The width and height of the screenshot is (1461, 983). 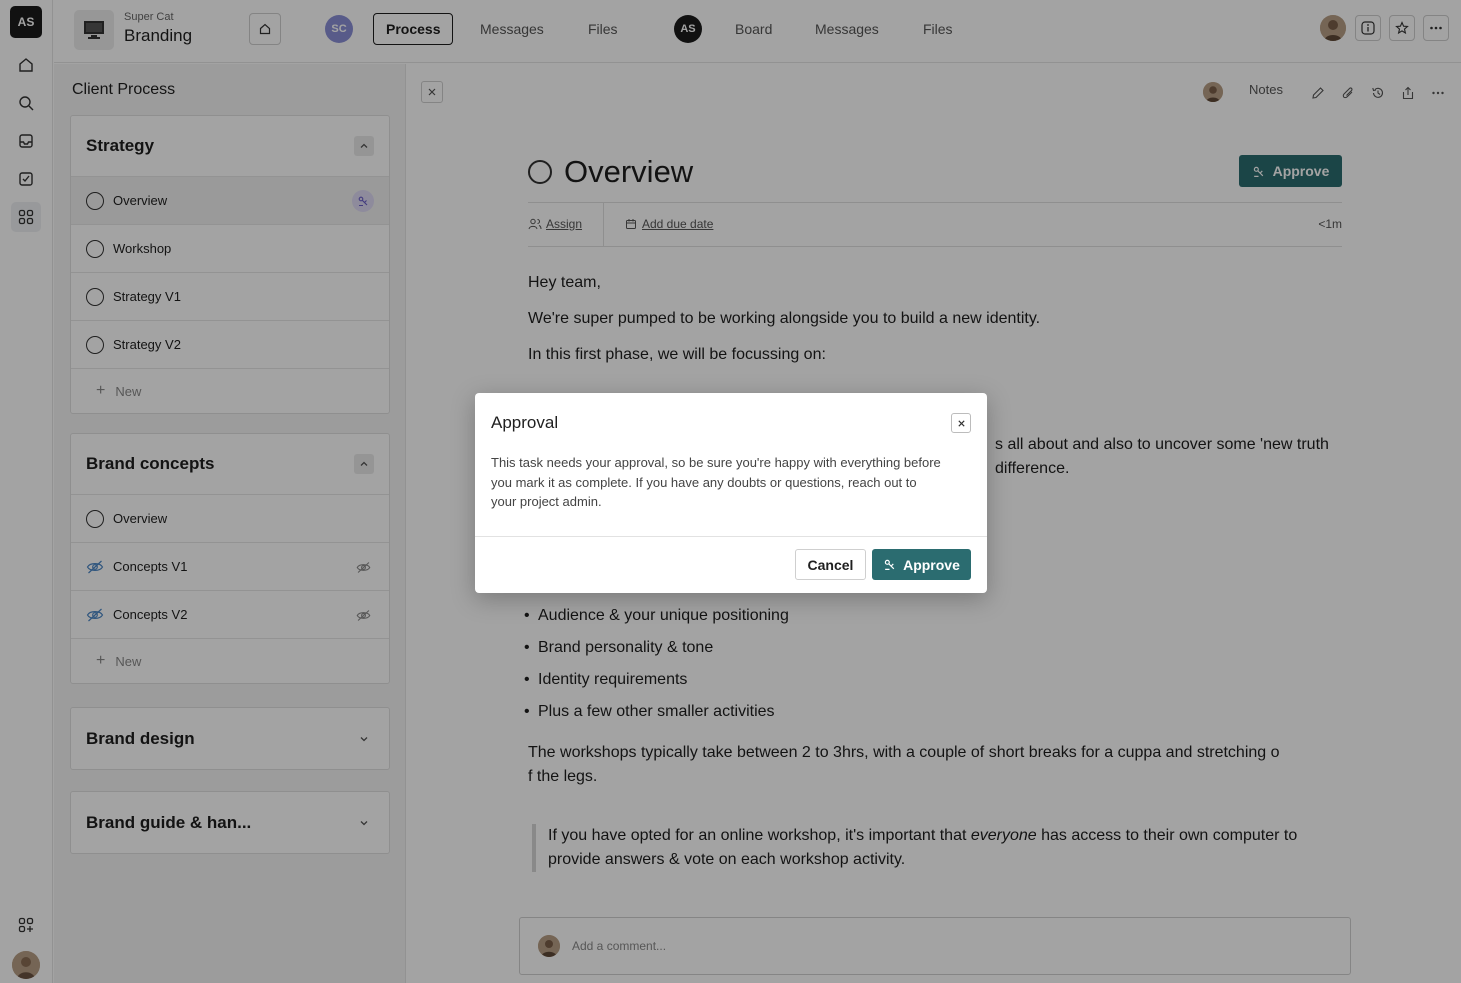 What do you see at coordinates (830, 564) in the screenshot?
I see `cancel-button: Cancel` at bounding box center [830, 564].